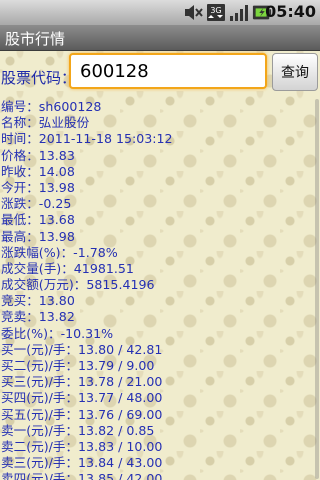 The height and width of the screenshot is (480, 320). I want to click on info-row-high: 最高：13.98, so click(38, 236).